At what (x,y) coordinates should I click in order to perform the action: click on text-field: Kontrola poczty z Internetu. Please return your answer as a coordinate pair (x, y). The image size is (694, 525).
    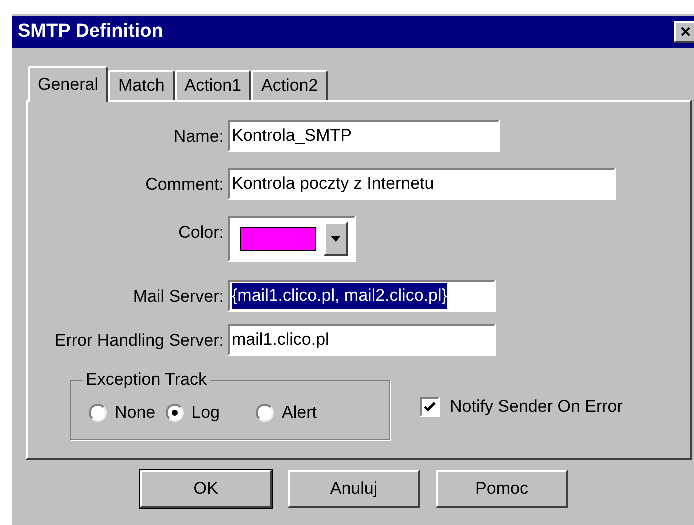
    Looking at the image, I should click on (422, 184).